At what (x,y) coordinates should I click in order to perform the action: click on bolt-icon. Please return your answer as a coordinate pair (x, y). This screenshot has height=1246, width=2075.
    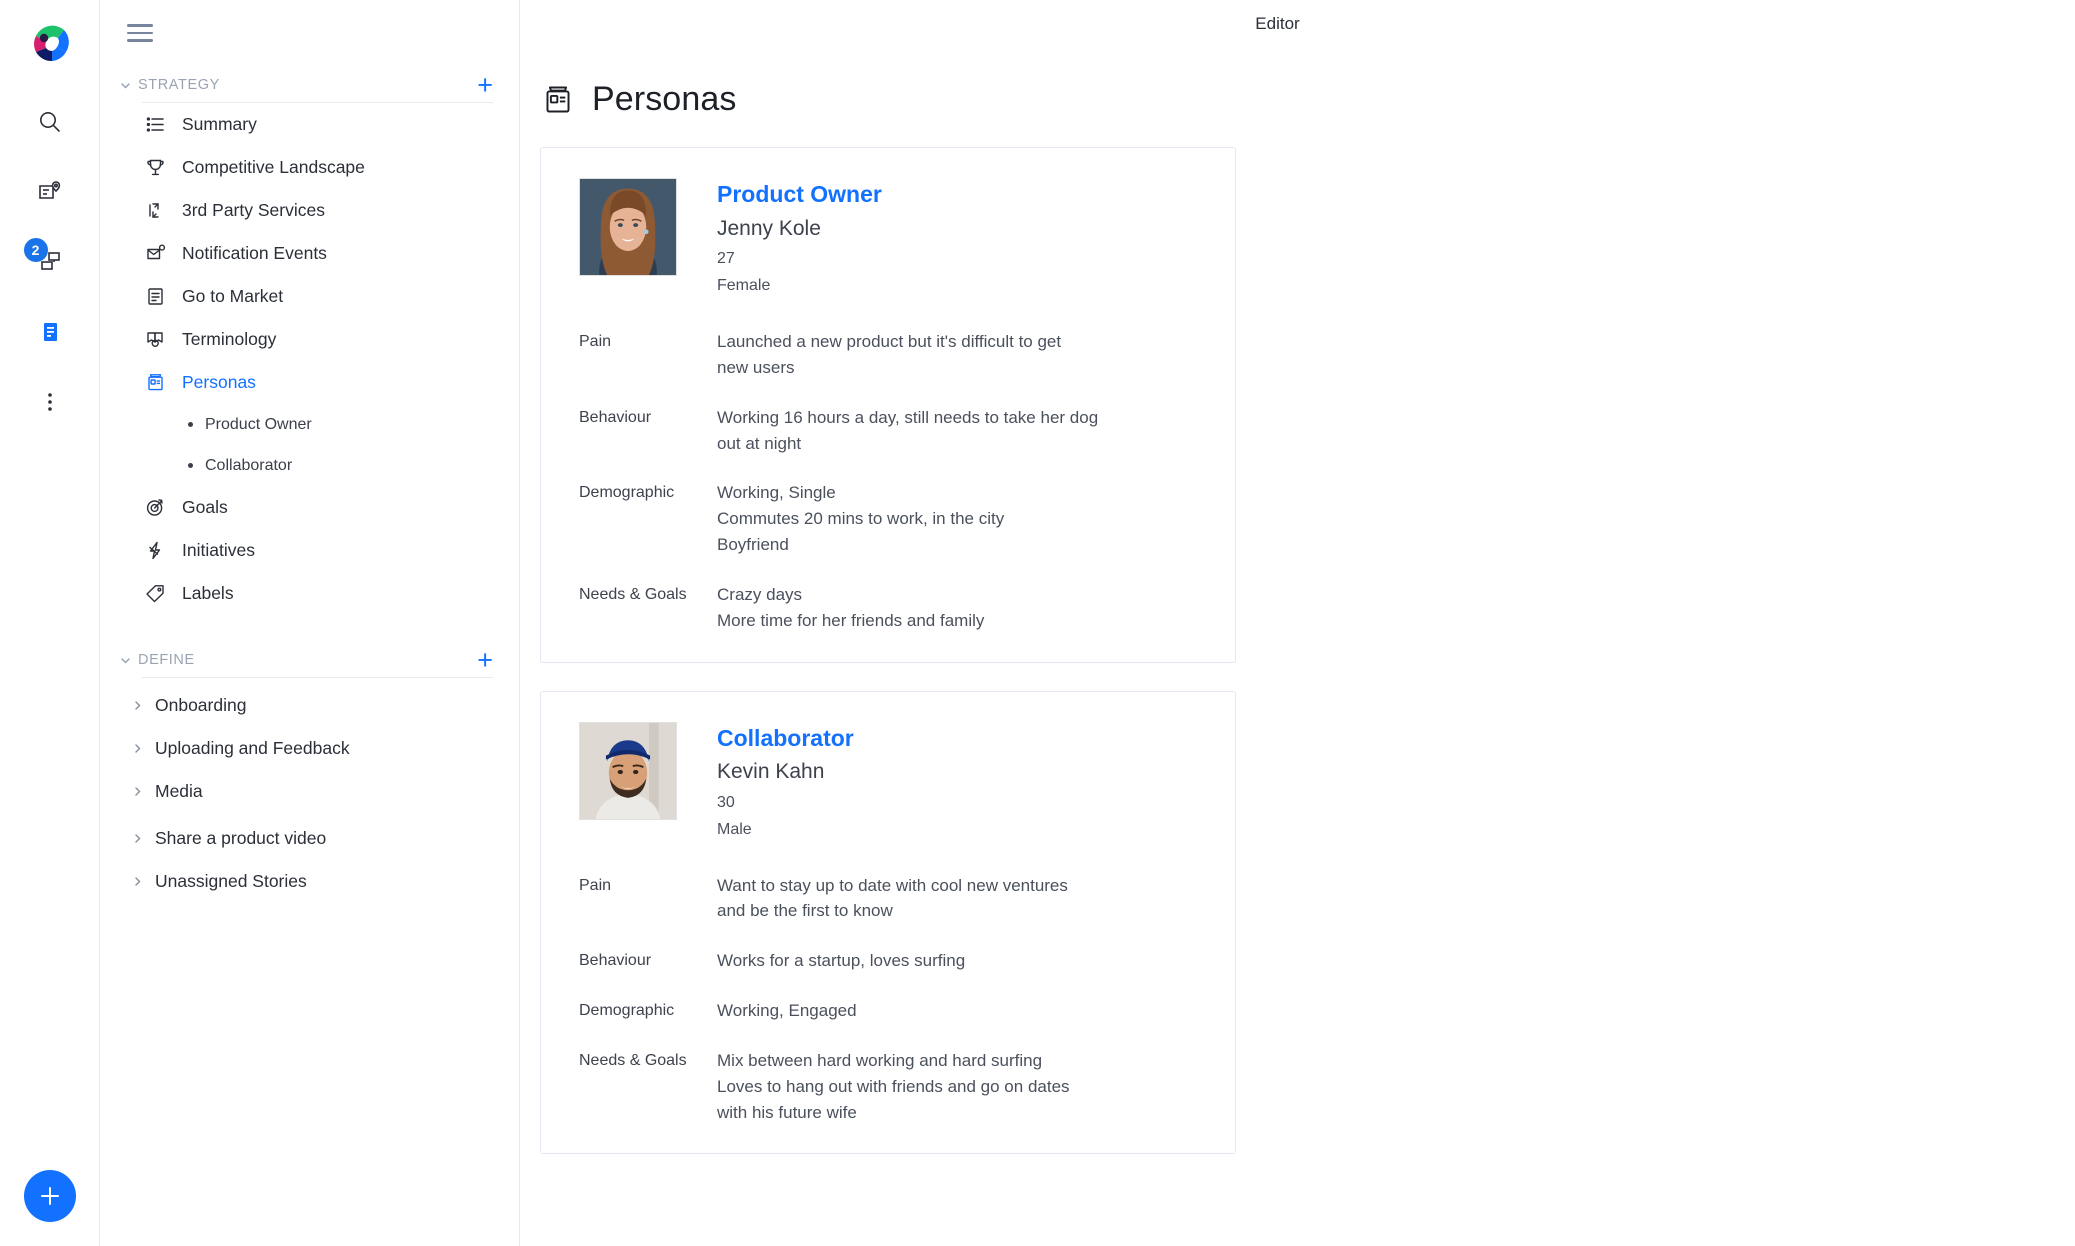
    Looking at the image, I should click on (155, 551).